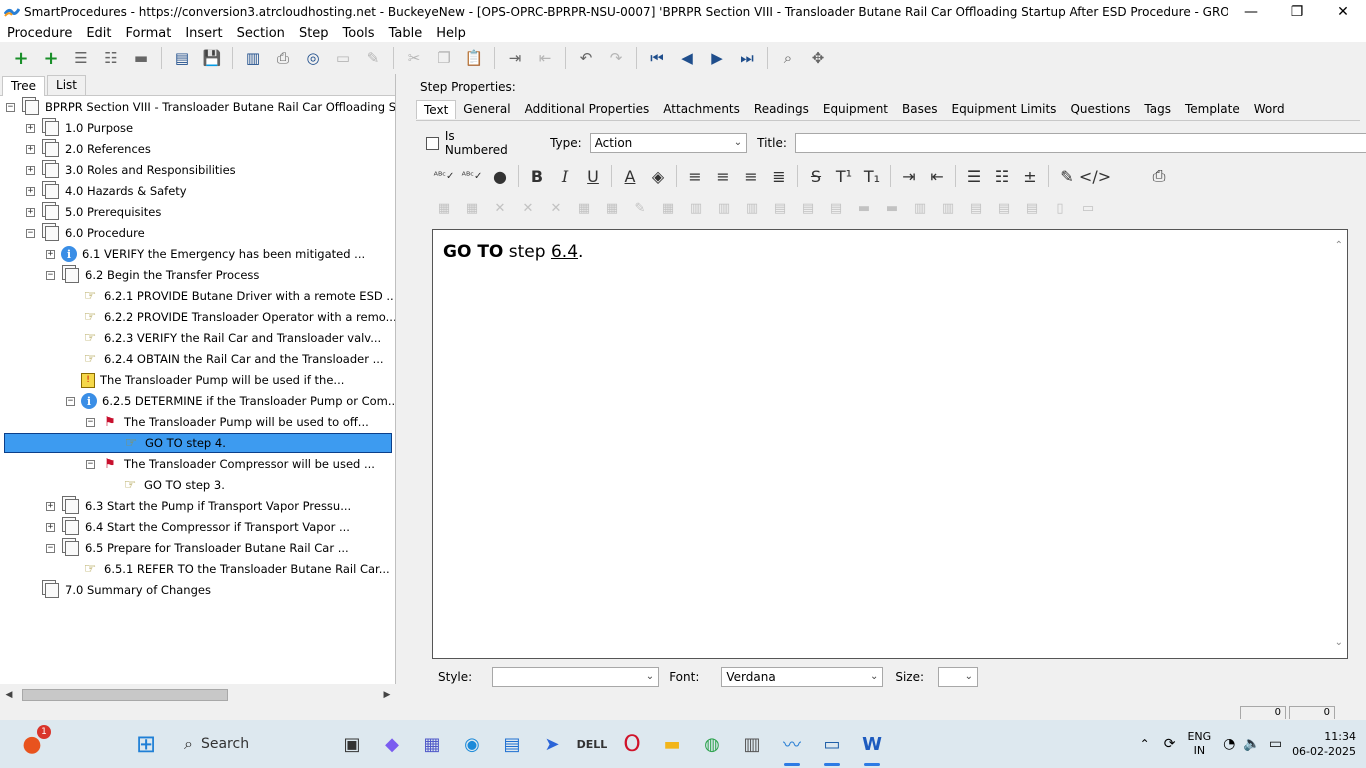 The image size is (1366, 768). What do you see at coordinates (66, 85) in the screenshot?
I see `tab-list: List` at bounding box center [66, 85].